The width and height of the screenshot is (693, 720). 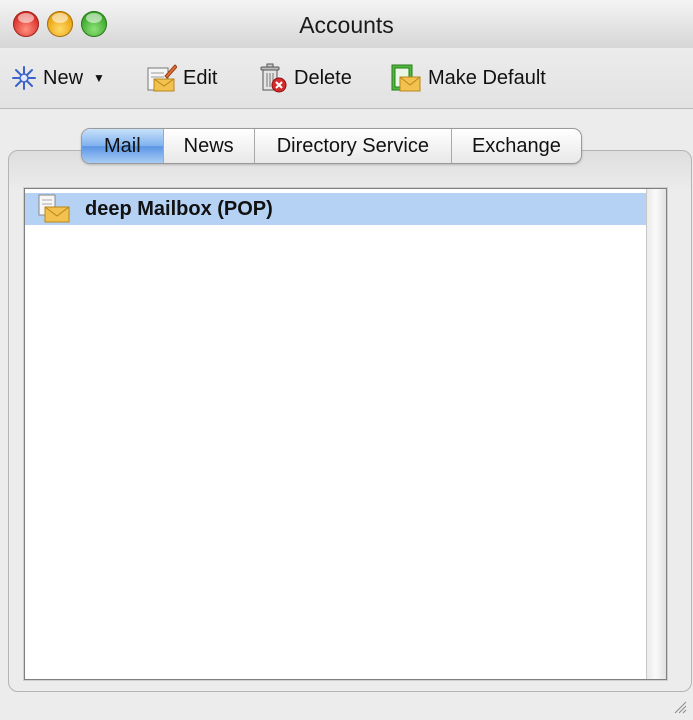 I want to click on toolbar: New ▼ Edit Delete Make Default, so click(x=346, y=78).